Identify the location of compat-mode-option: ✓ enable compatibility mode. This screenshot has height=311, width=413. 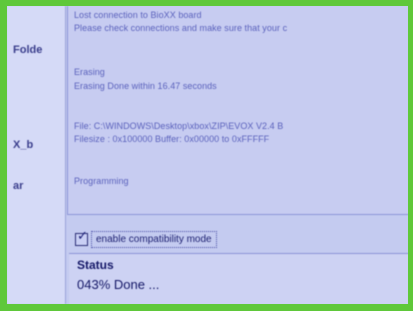
(171, 239).